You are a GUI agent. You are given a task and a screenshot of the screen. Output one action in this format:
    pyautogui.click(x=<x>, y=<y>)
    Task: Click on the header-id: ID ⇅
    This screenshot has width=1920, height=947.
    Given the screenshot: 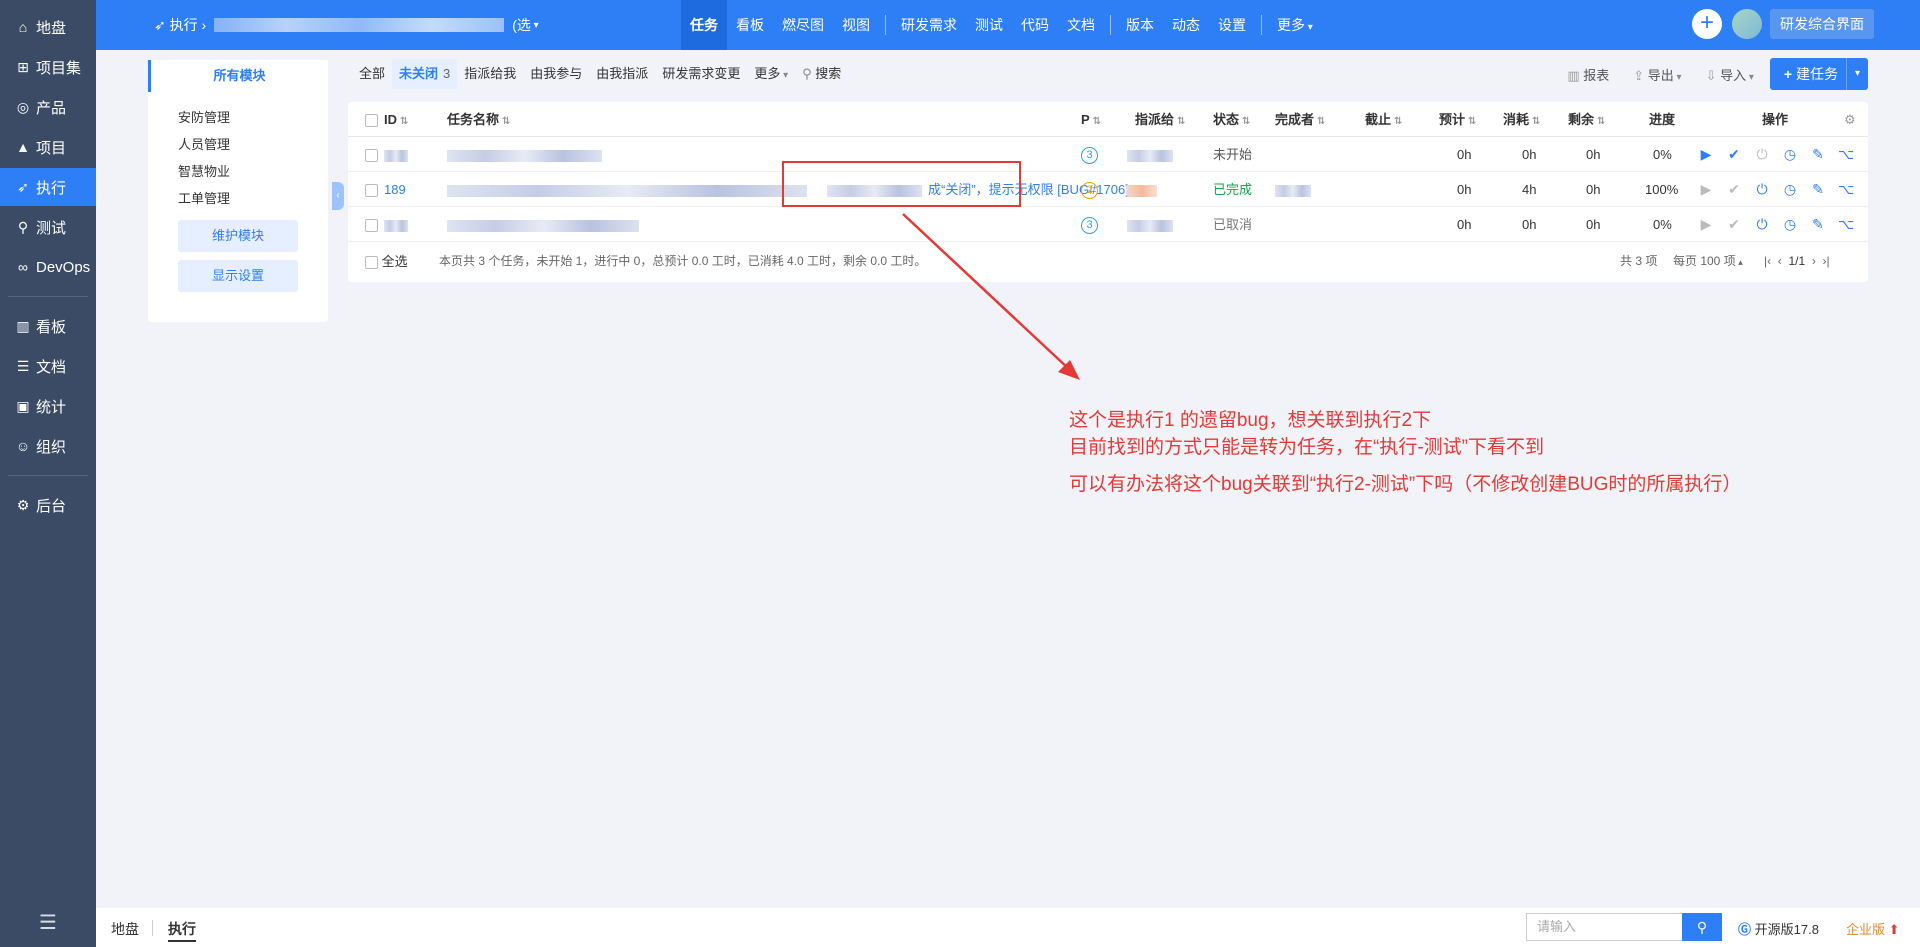 What is the action you would take?
    pyautogui.click(x=396, y=119)
    